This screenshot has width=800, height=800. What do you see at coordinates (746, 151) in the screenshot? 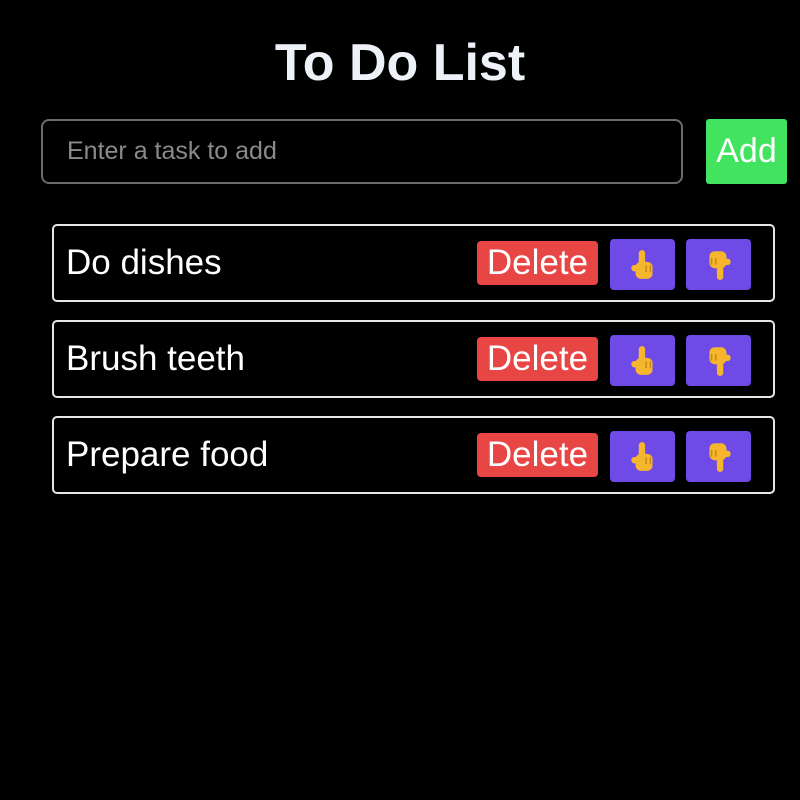
I see `add-button: Add` at bounding box center [746, 151].